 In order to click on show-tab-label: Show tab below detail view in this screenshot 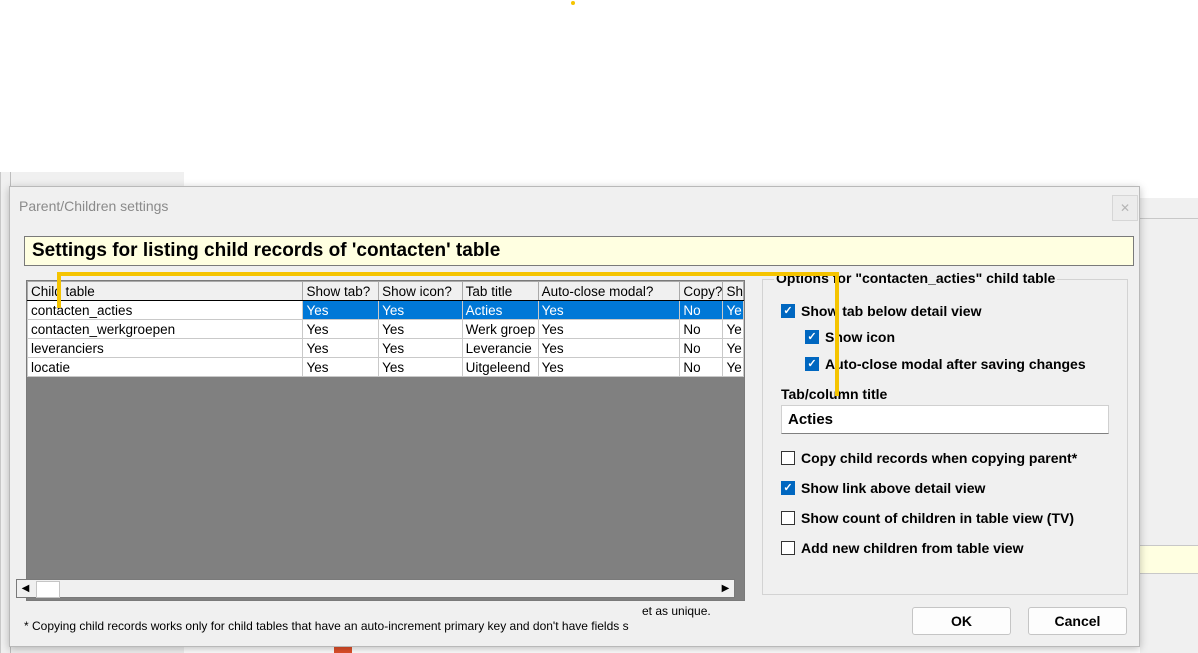, I will do `click(891, 311)`.